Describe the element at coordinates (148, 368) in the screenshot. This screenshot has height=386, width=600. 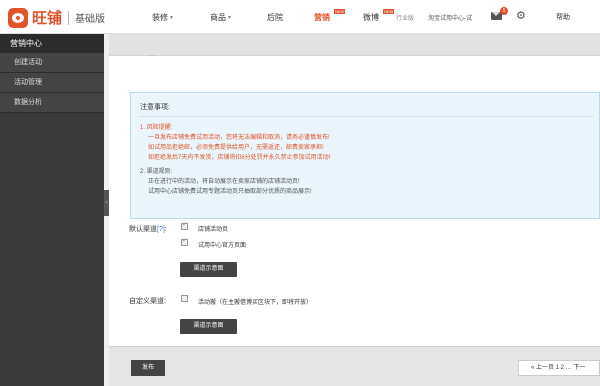
I see `publish-button: 发布` at that location.